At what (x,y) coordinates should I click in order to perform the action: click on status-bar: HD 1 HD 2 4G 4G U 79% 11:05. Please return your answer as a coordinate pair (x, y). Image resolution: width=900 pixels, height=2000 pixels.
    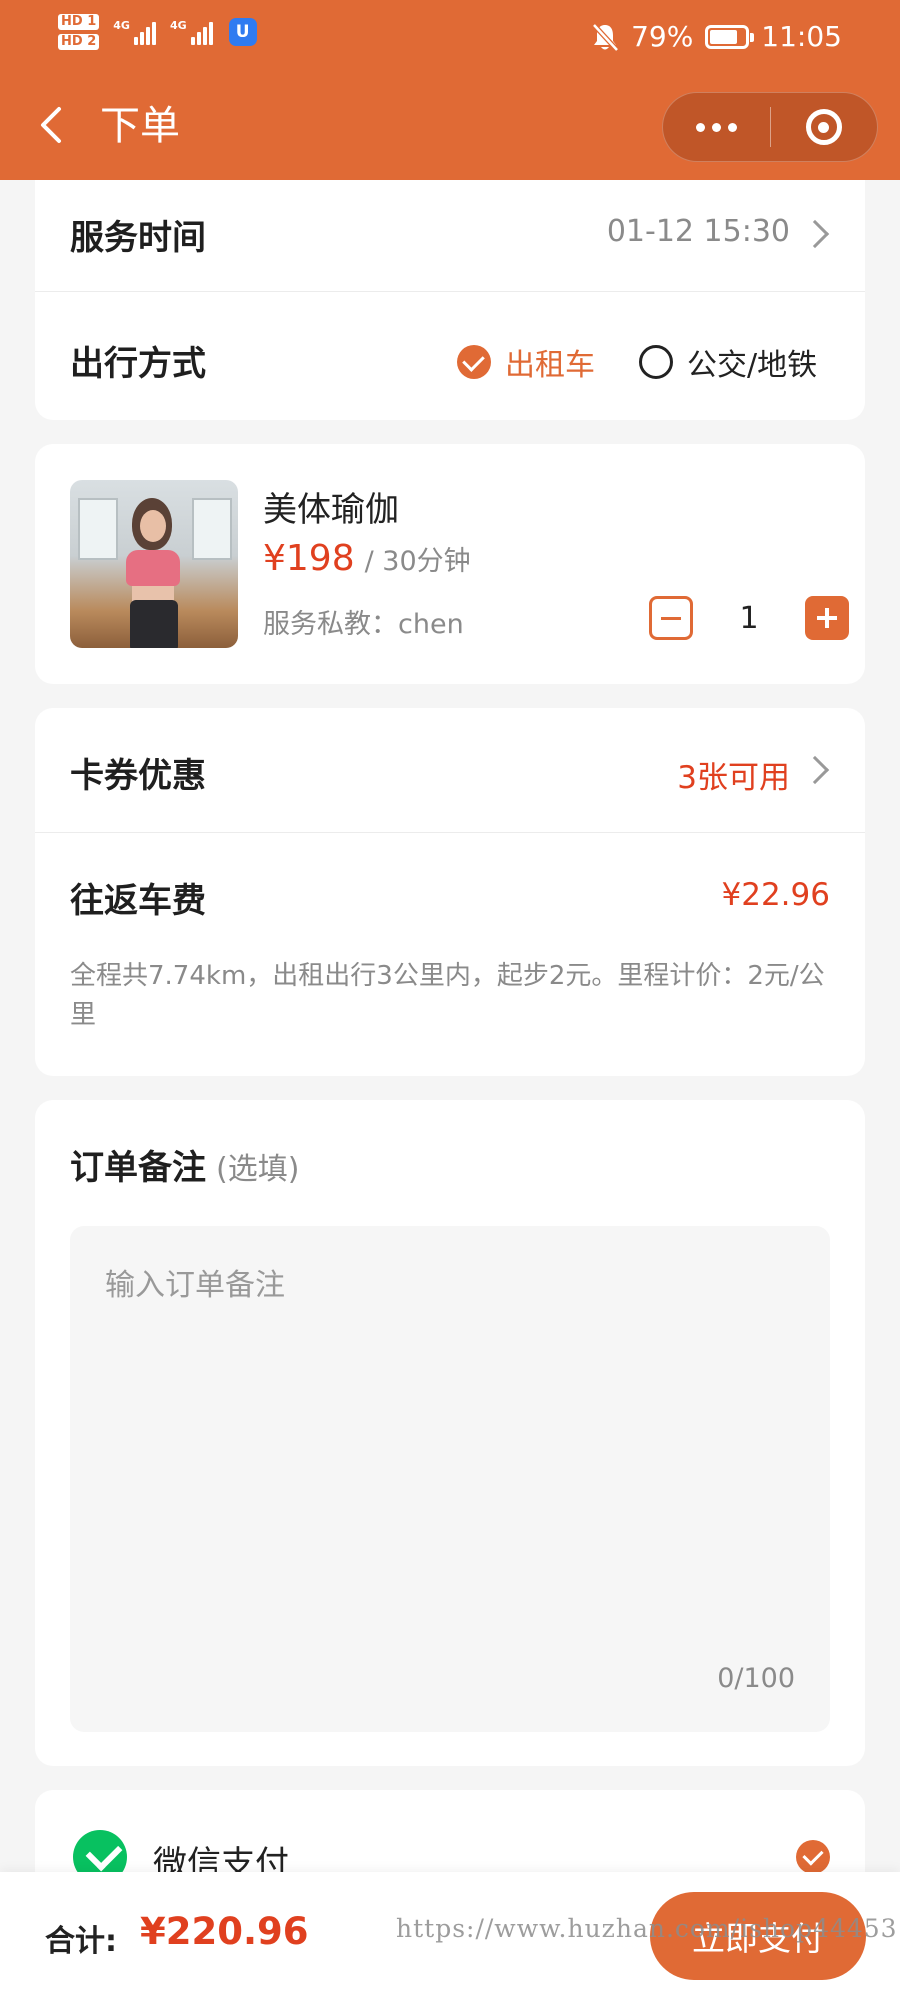
    Looking at the image, I should click on (450, 39).